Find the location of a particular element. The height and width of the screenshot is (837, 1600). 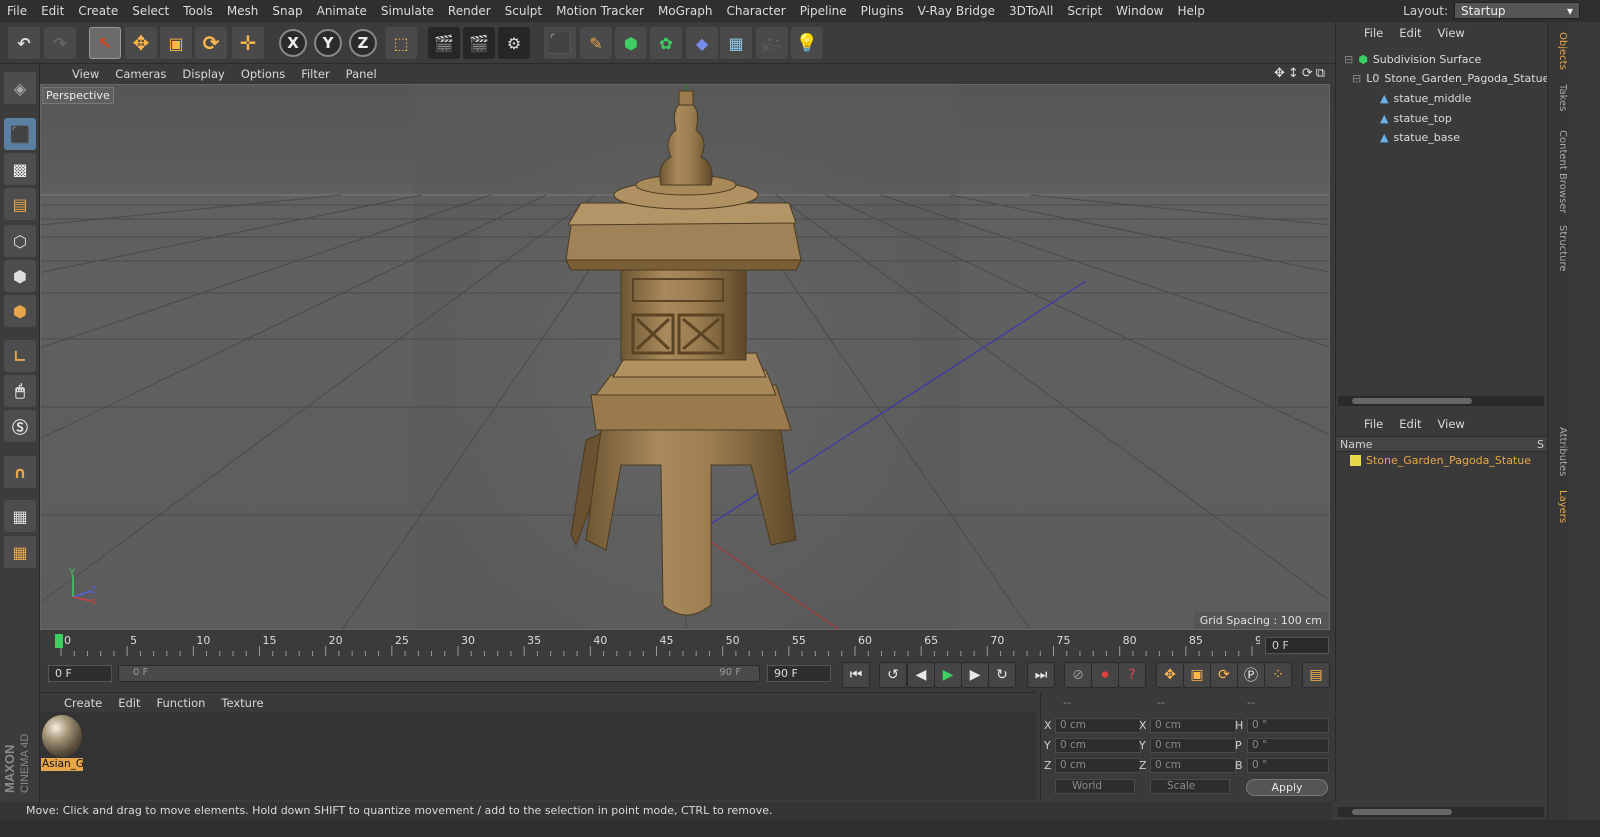

timeline-window-icon: ▤ is located at coordinates (1316, 675).